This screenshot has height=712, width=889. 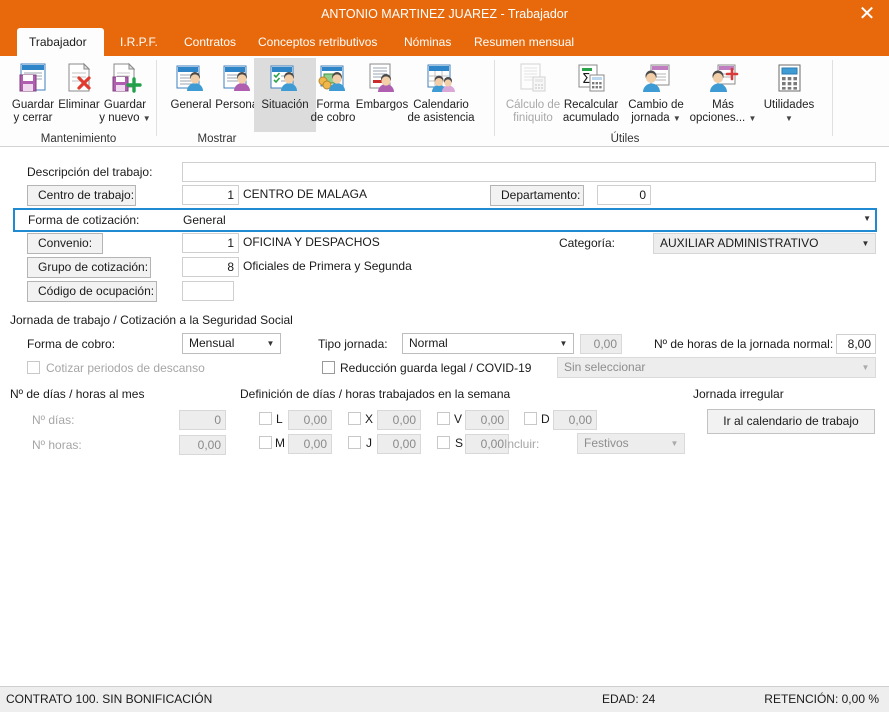 I want to click on garnishment-icon, so click(x=382, y=78).